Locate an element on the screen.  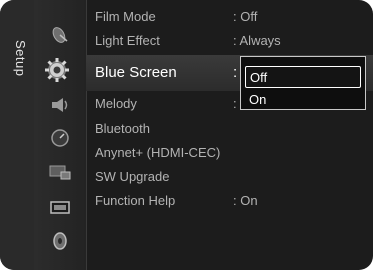
menu-item-value: : Off is located at coordinates (245, 16).